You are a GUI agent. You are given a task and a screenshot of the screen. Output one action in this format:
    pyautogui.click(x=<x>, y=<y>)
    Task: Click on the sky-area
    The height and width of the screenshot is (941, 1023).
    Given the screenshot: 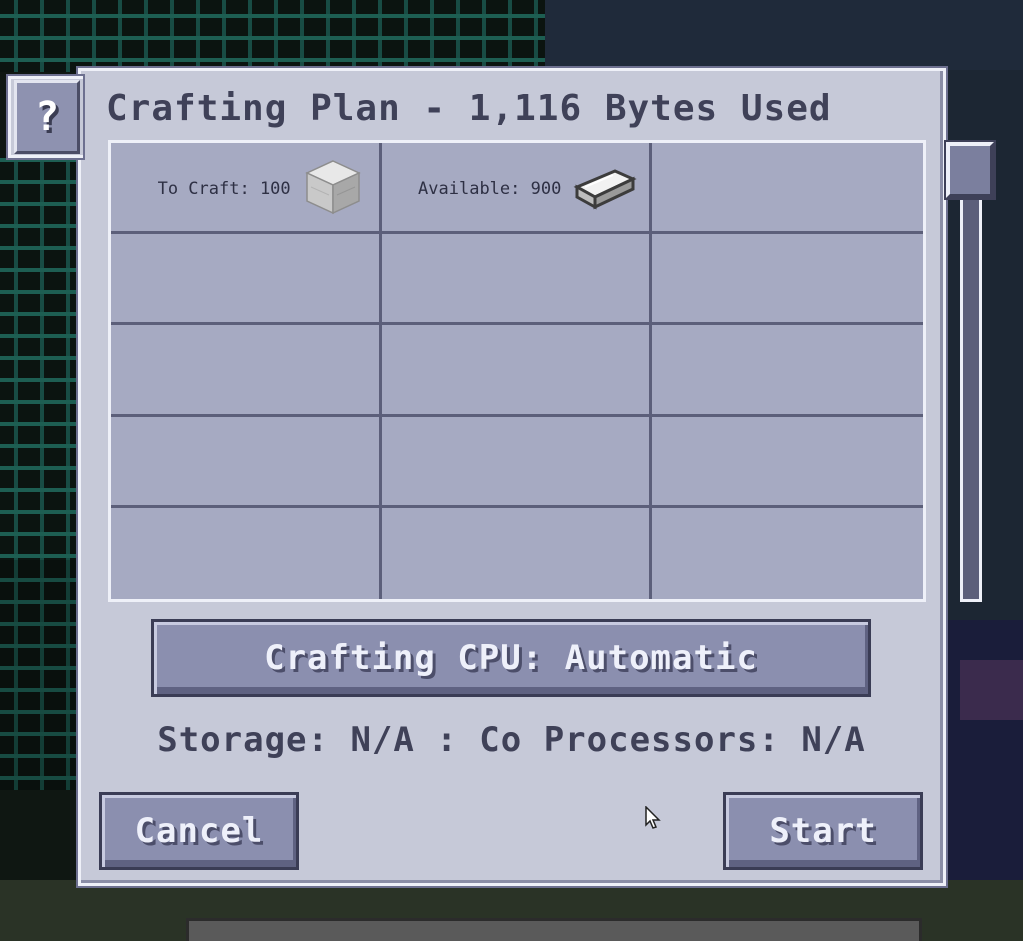 What is the action you would take?
    pyautogui.click(x=784, y=35)
    